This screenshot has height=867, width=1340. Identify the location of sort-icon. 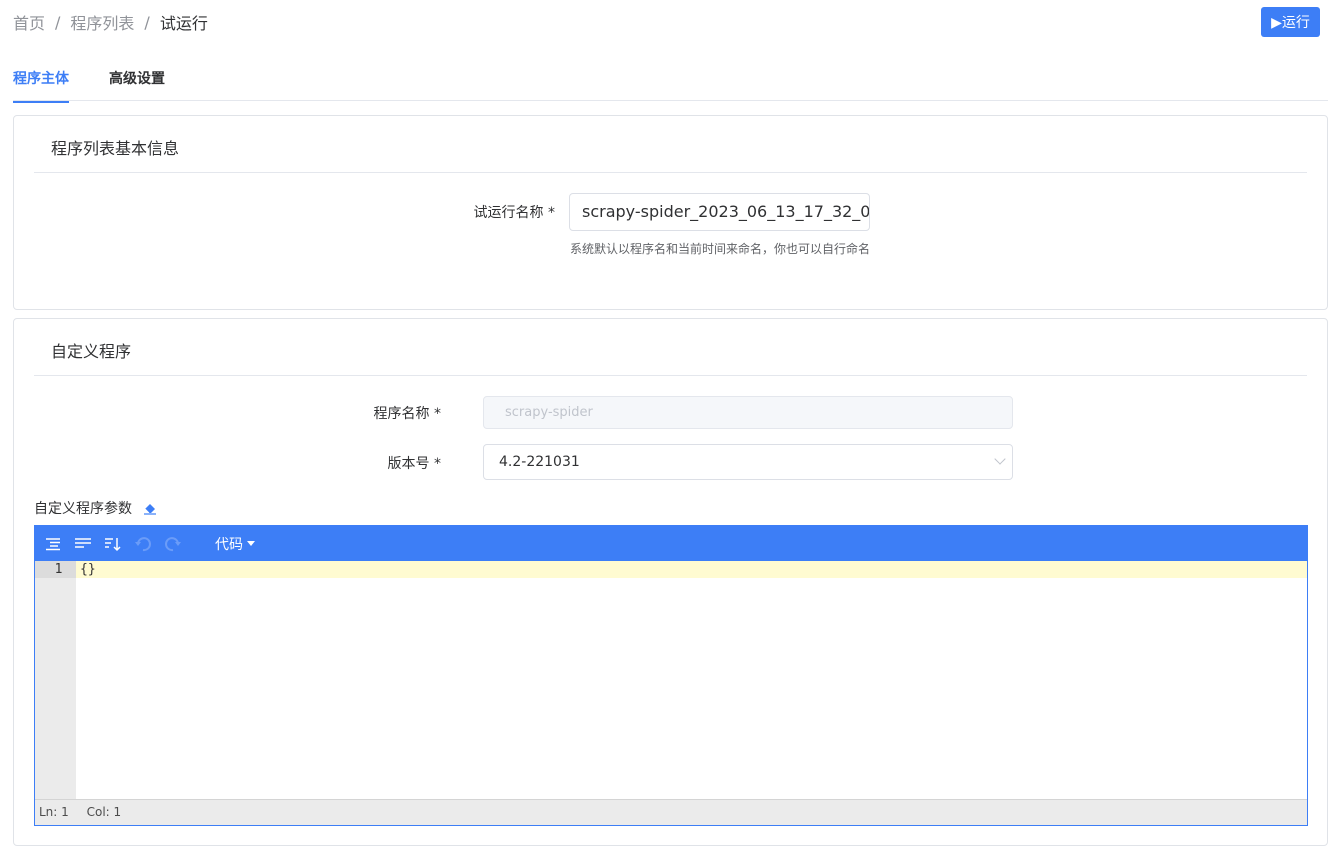
(113, 544).